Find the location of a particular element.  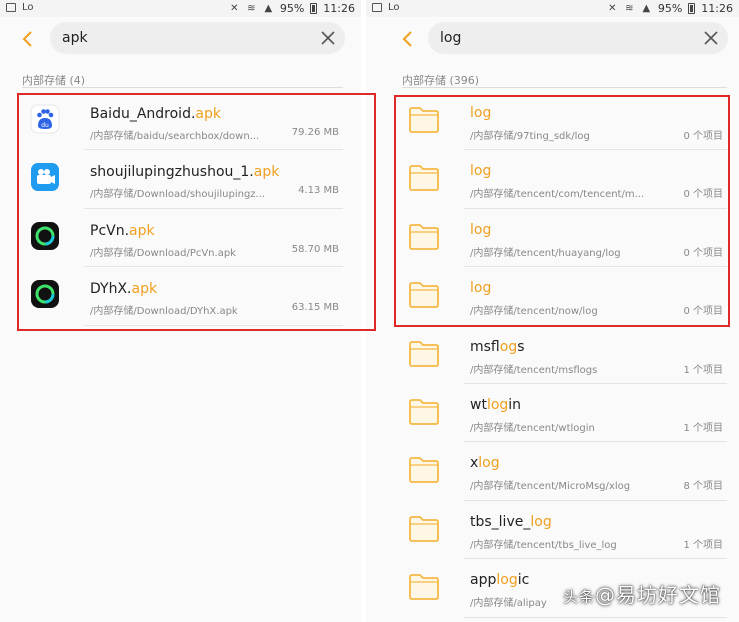

folder-path: /内部存储/tencent/huayang/log is located at coordinates (545, 253).